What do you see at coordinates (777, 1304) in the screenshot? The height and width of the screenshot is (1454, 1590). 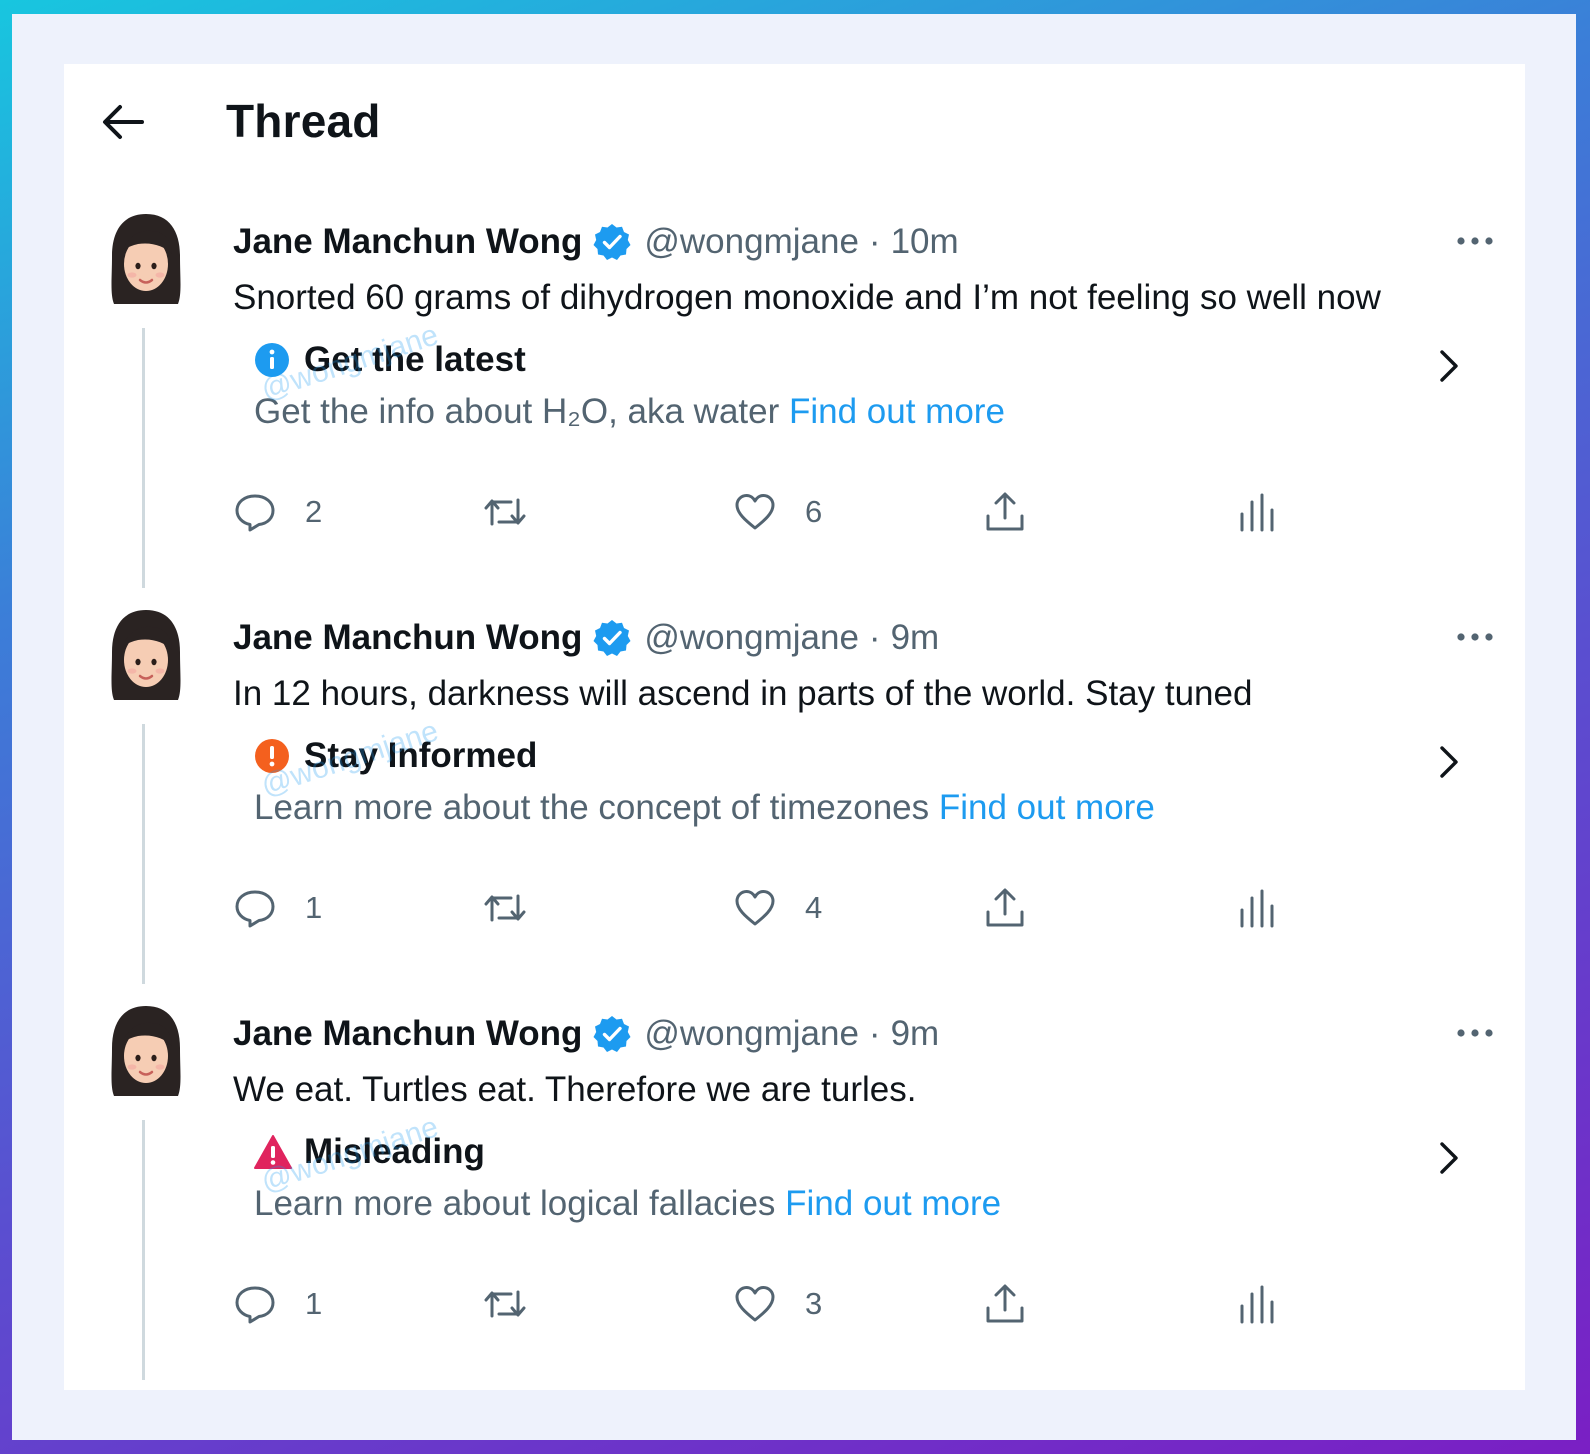 I see `like-button: 3` at bounding box center [777, 1304].